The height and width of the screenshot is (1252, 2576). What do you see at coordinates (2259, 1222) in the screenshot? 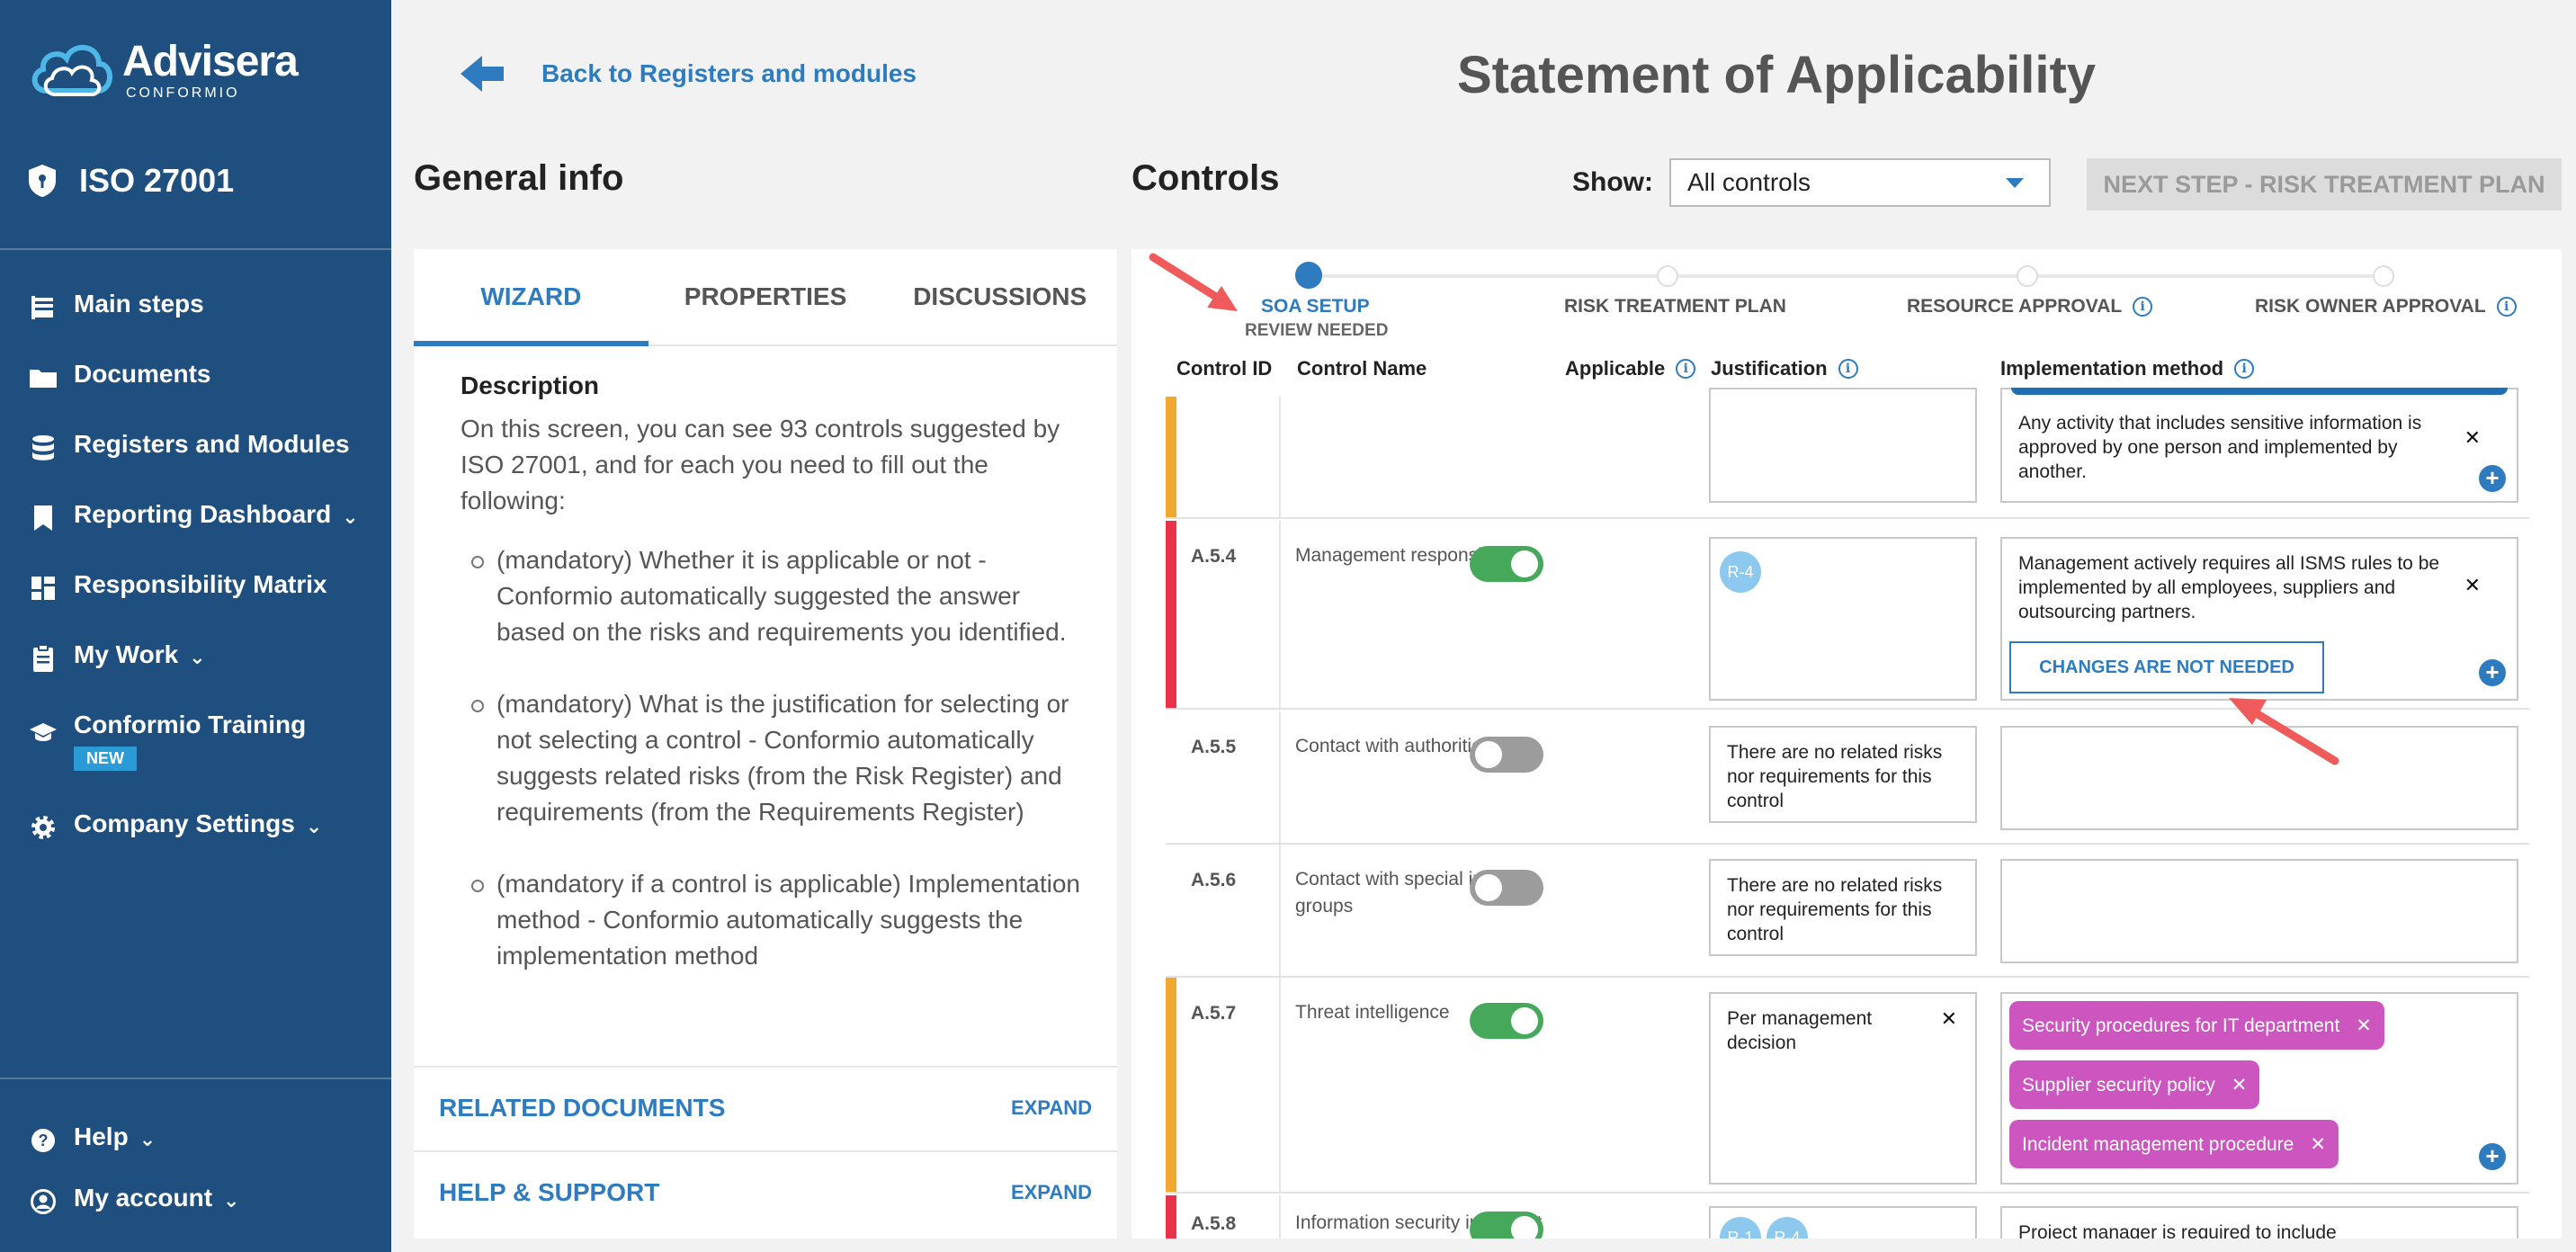
I see `implementation-field: Project manager is required to include` at bounding box center [2259, 1222].